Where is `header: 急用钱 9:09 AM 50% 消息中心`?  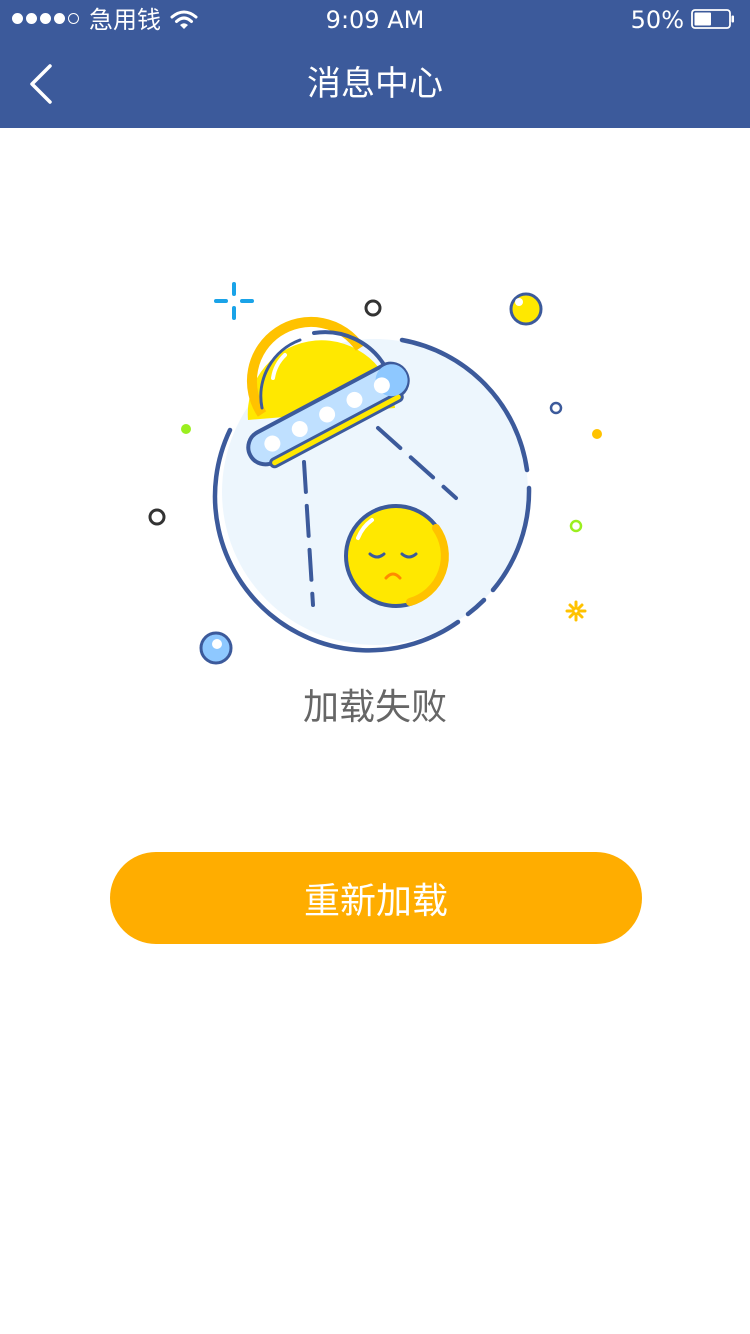 header: 急用钱 9:09 AM 50% 消息中心 is located at coordinates (375, 64).